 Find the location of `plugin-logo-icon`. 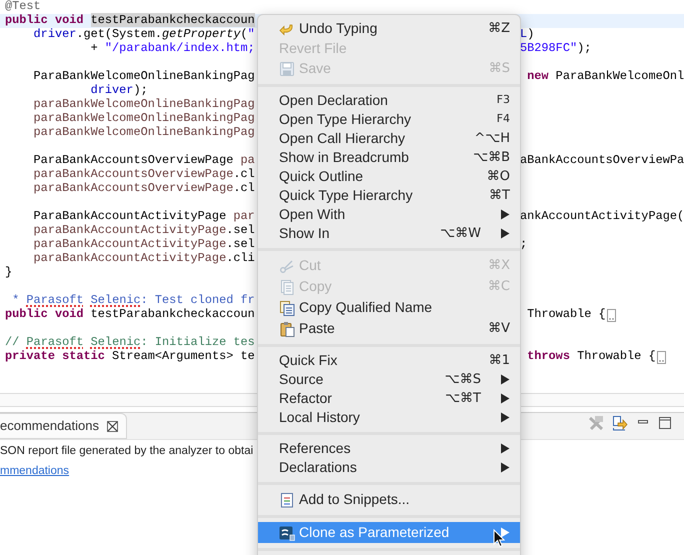

plugin-logo-icon is located at coordinates (287, 532).